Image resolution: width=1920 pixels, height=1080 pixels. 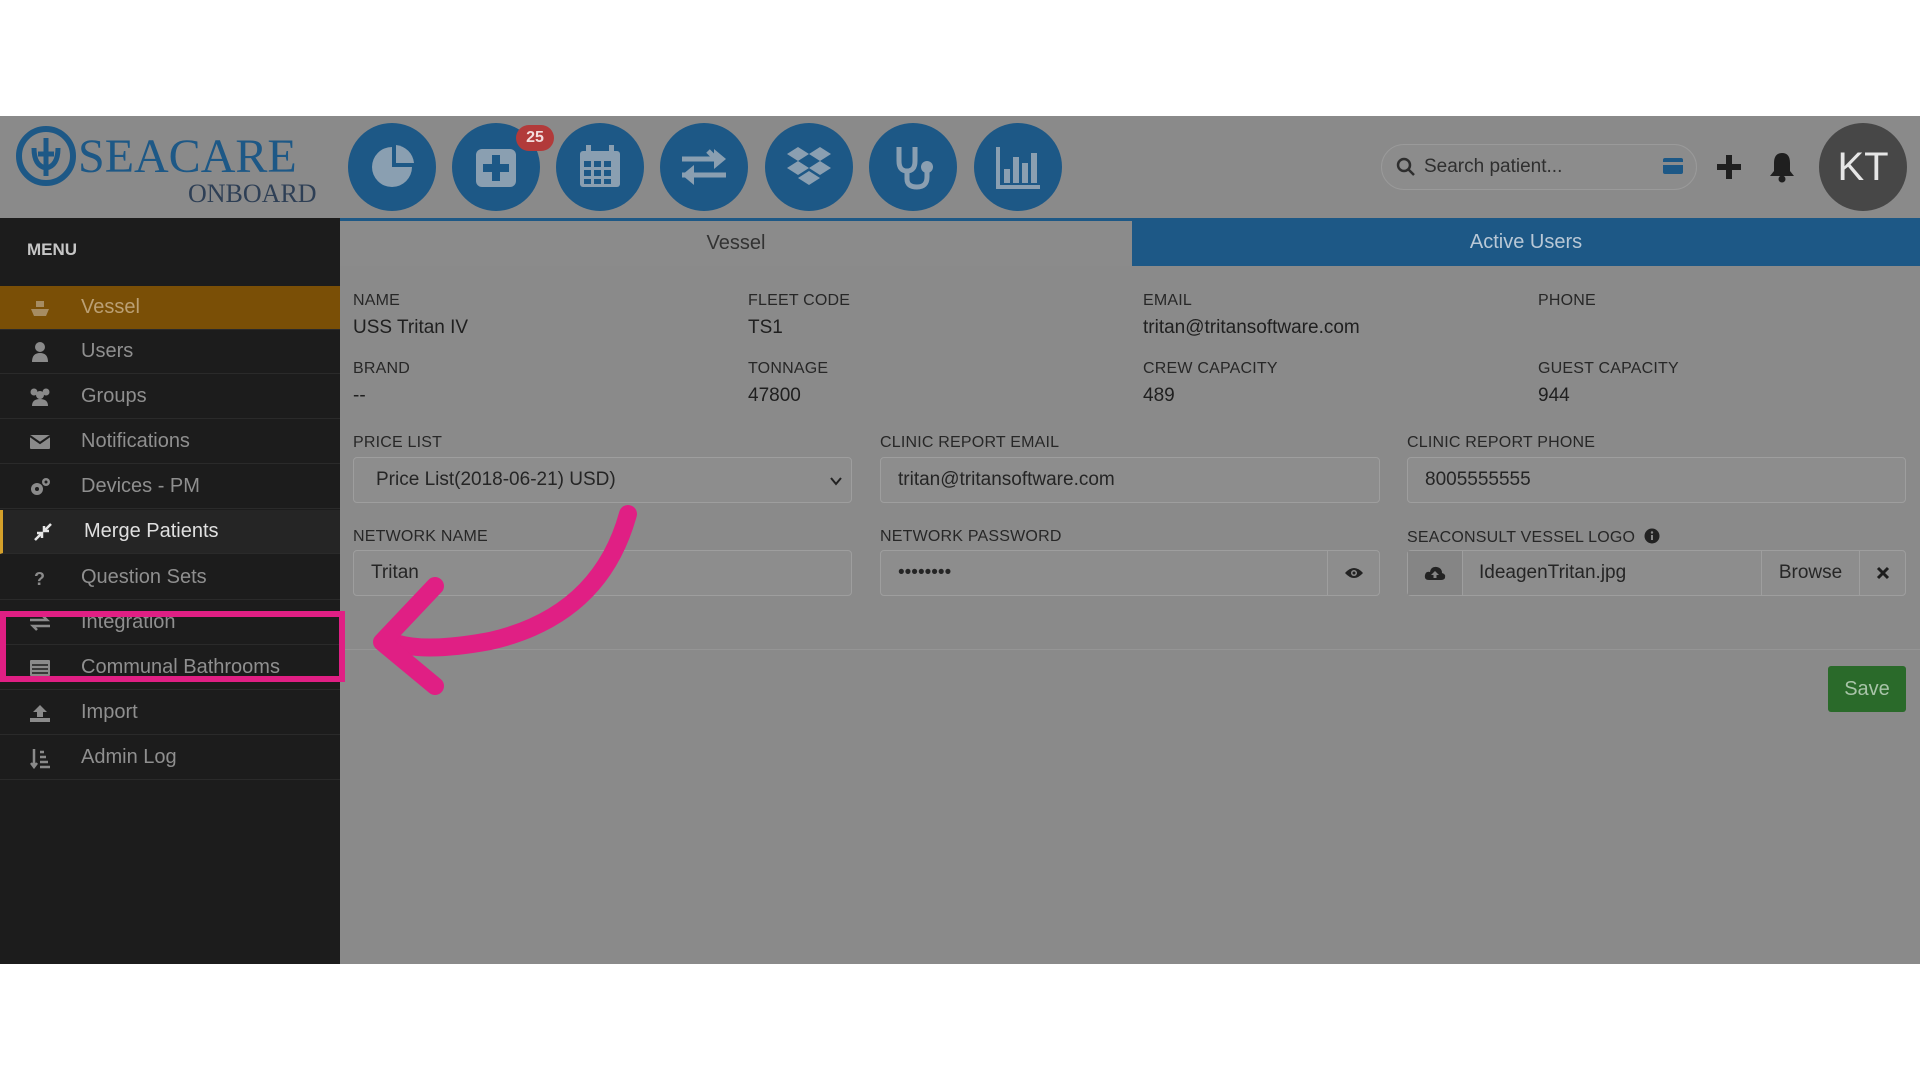 What do you see at coordinates (1534, 167) in the screenshot?
I see `search-input` at bounding box center [1534, 167].